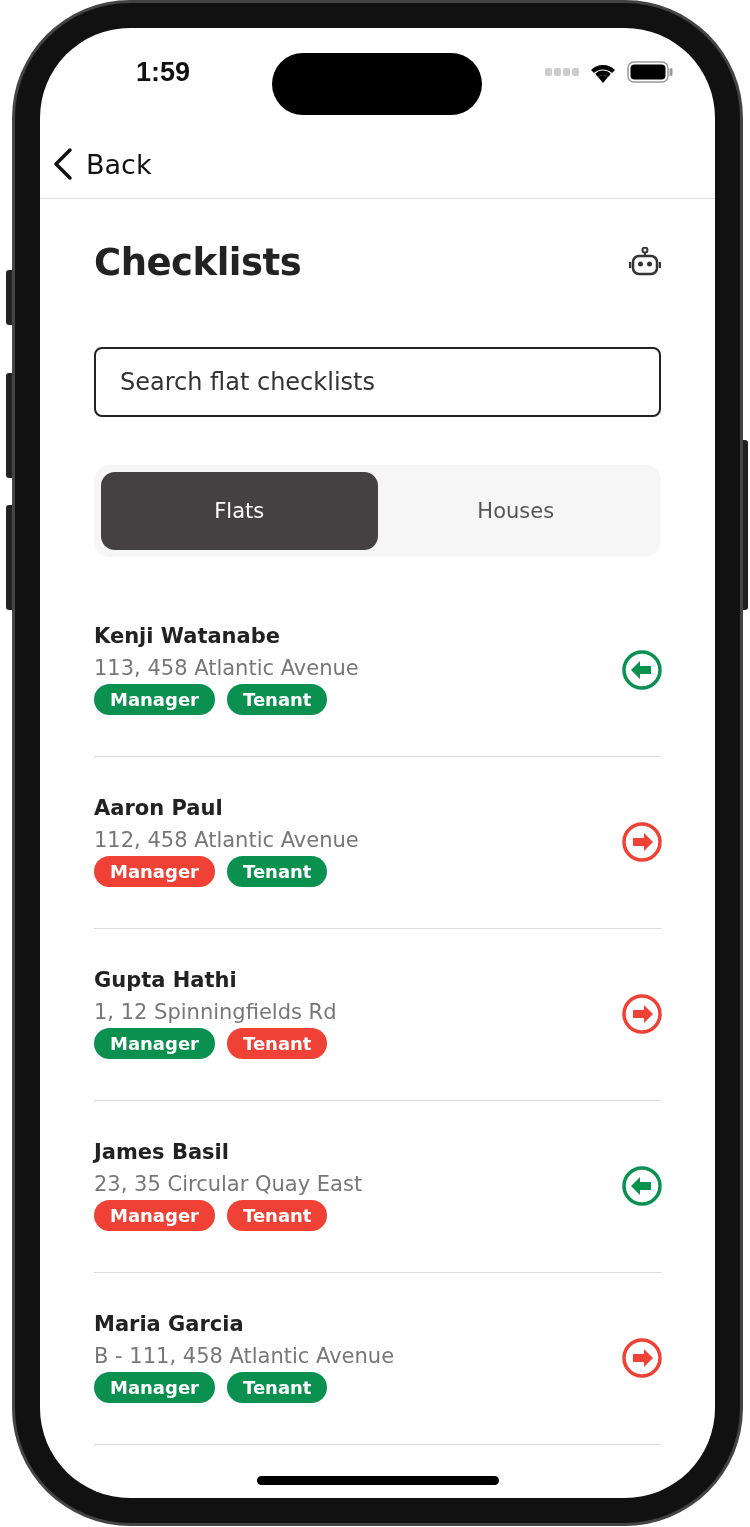 Image resolution: width=750 pixels, height=1527 pixels. What do you see at coordinates (244, 1356) in the screenshot?
I see `address-text: B - 111, 458 Atlantic Avenue` at bounding box center [244, 1356].